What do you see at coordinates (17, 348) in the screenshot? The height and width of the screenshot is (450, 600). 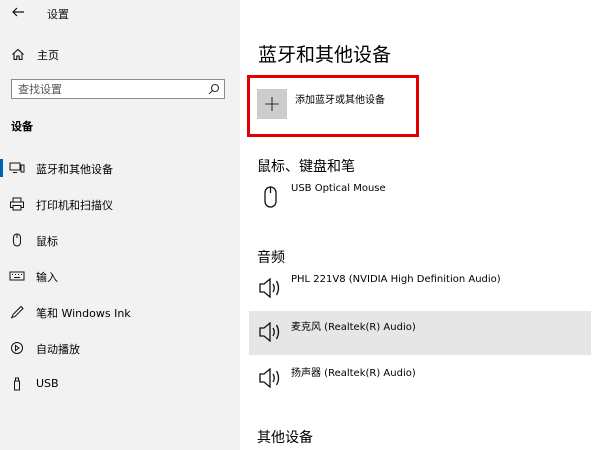 I see `autoplay-icon` at bounding box center [17, 348].